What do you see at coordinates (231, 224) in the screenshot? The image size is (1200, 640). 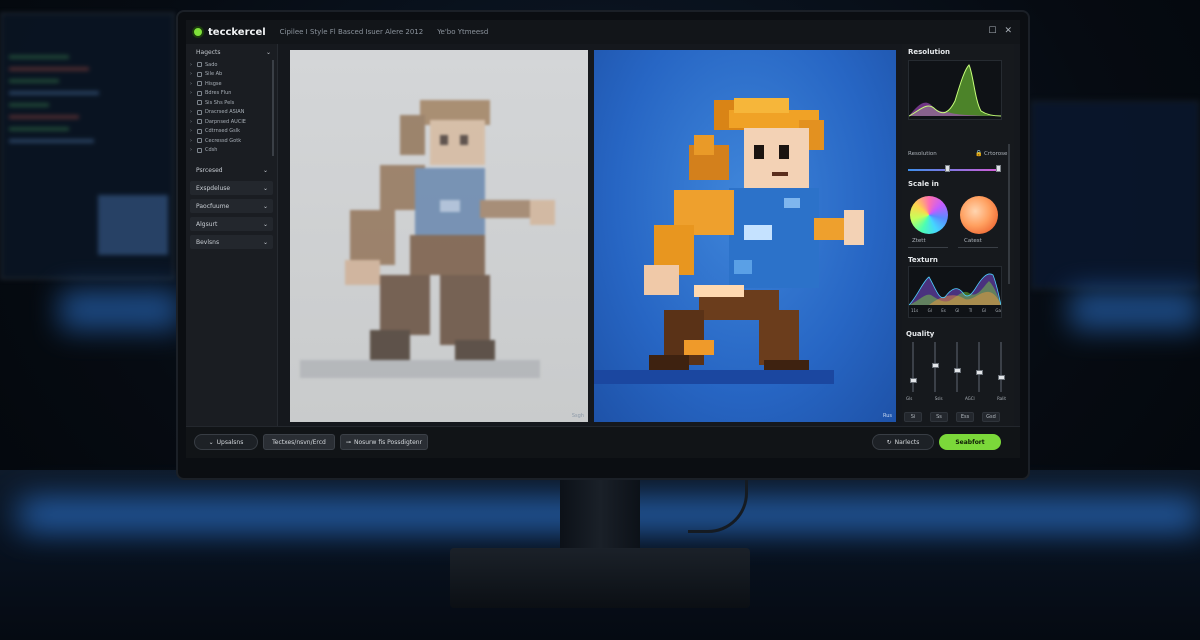 I see `panel-section-algorithm: Algsurt ⌄` at bounding box center [231, 224].